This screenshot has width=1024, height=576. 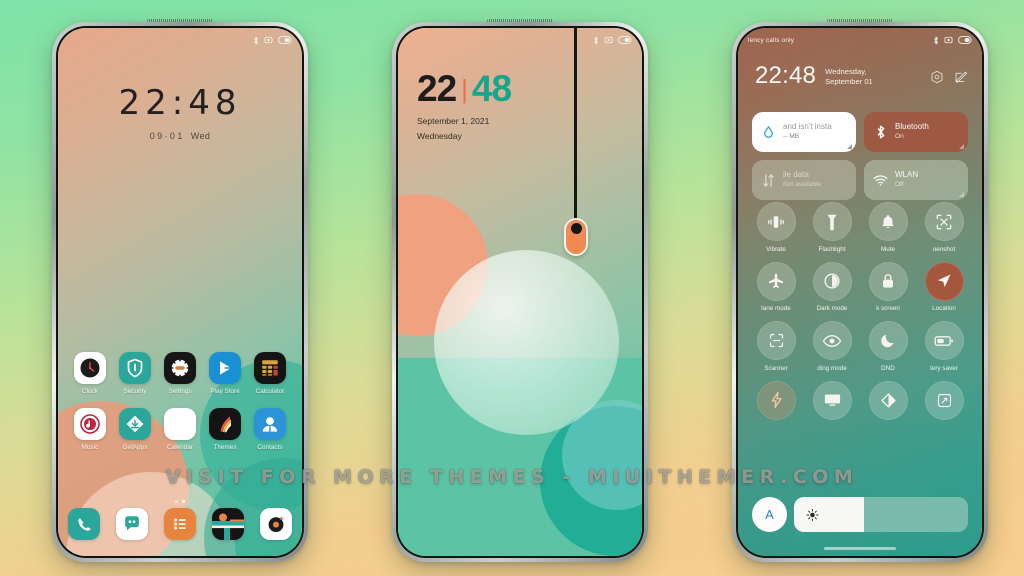 I want to click on screenshot-icon, so click(x=944, y=221).